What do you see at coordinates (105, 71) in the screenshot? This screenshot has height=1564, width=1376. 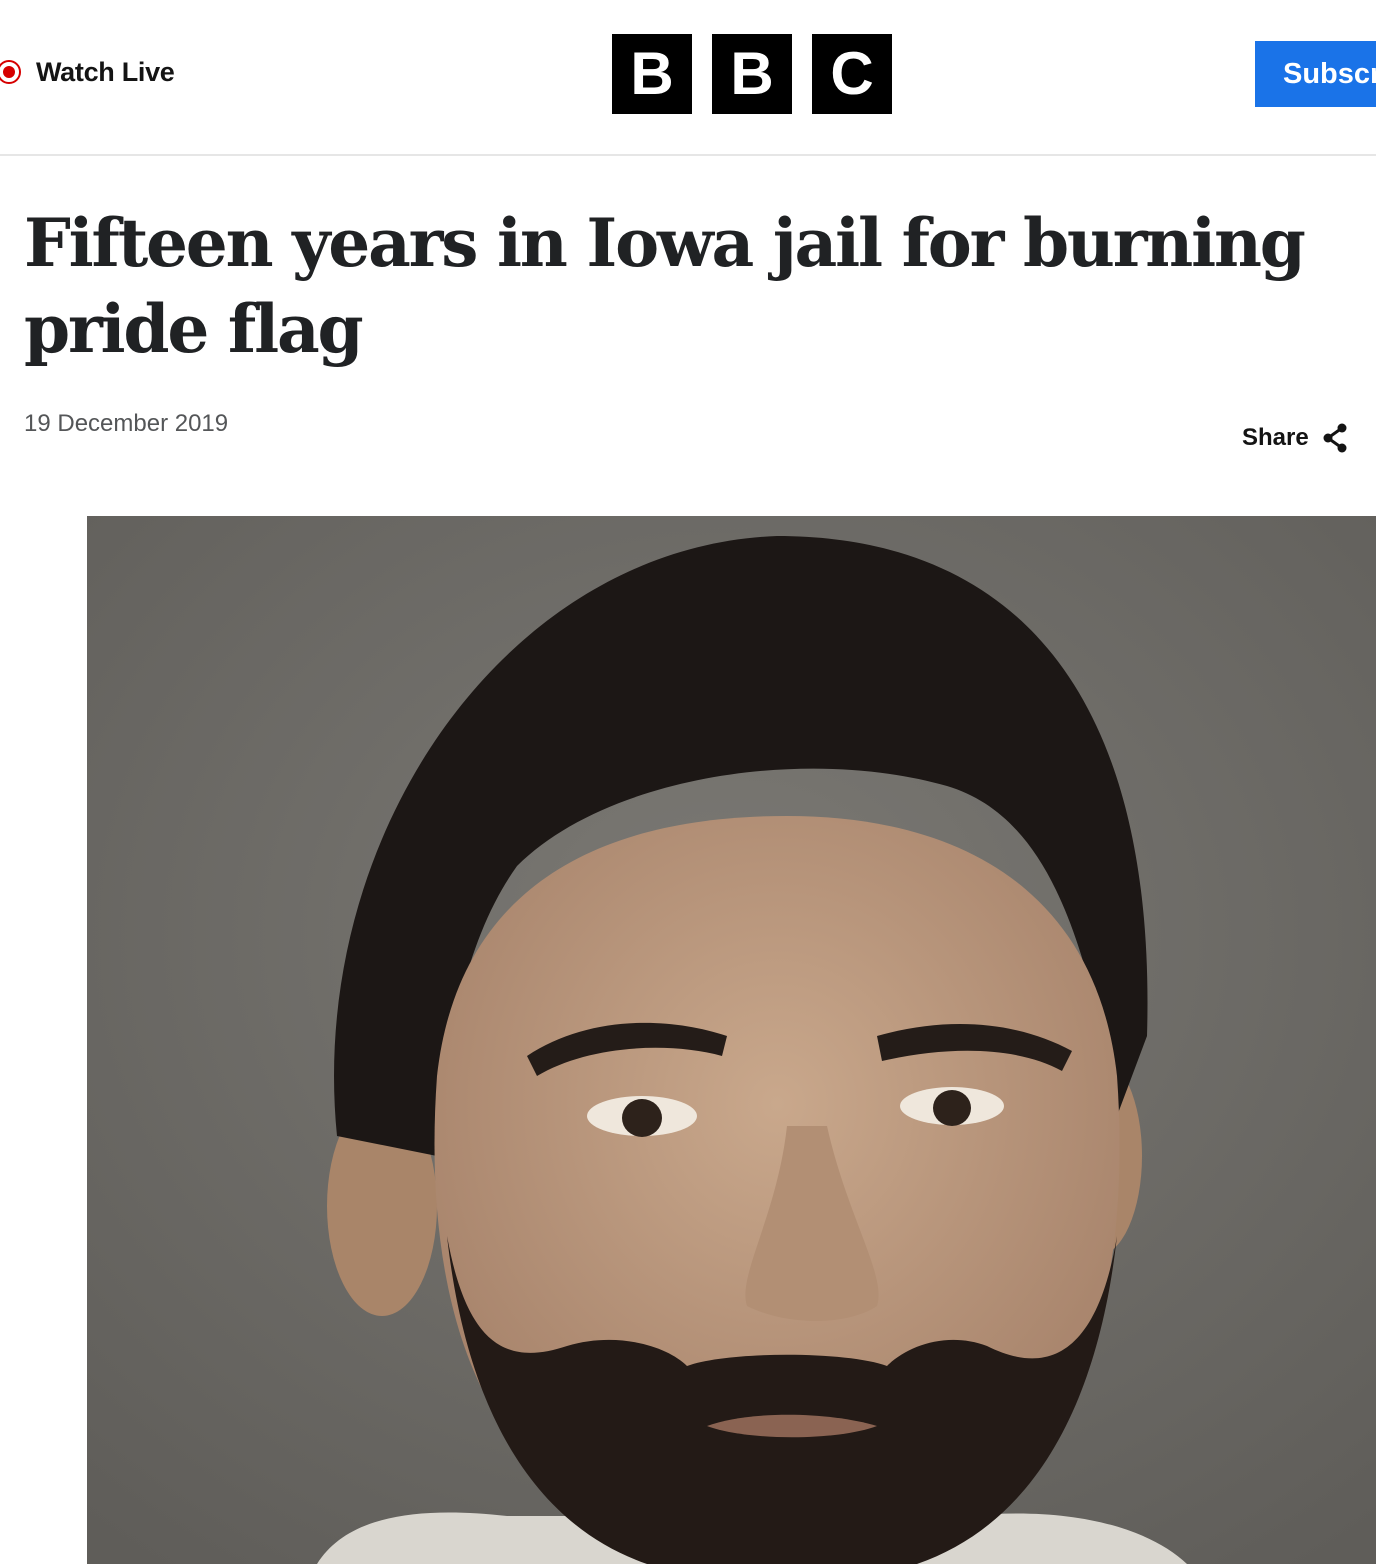 I see `watch-live-label: Watch Live` at bounding box center [105, 71].